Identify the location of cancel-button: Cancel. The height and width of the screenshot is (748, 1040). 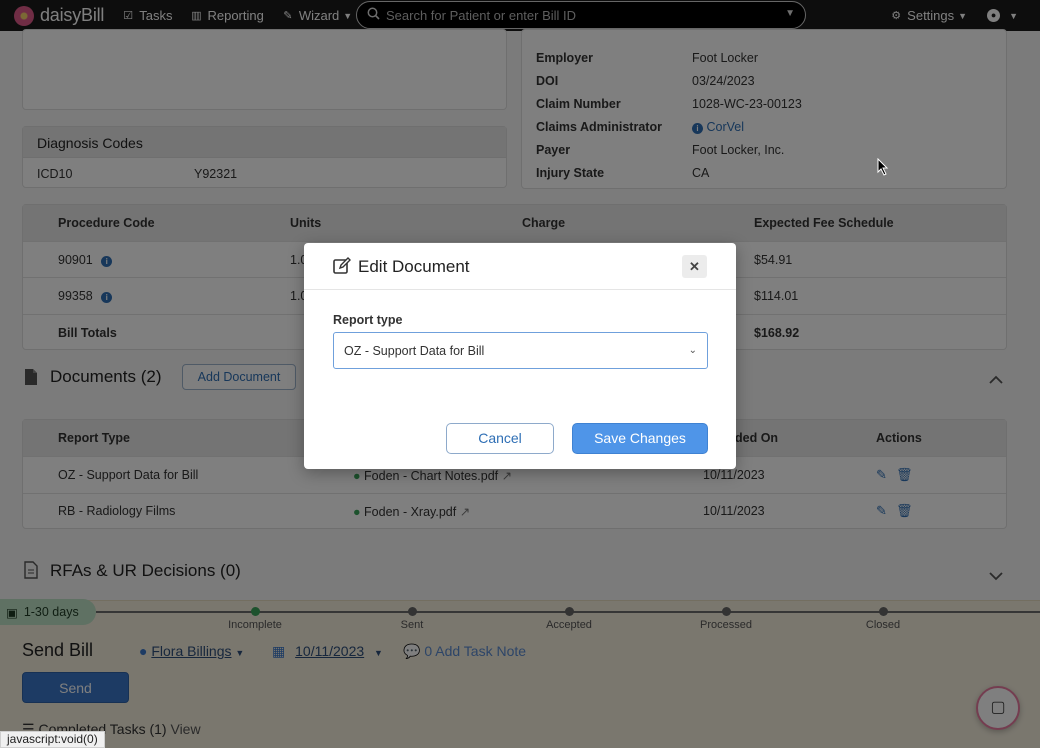
(500, 438).